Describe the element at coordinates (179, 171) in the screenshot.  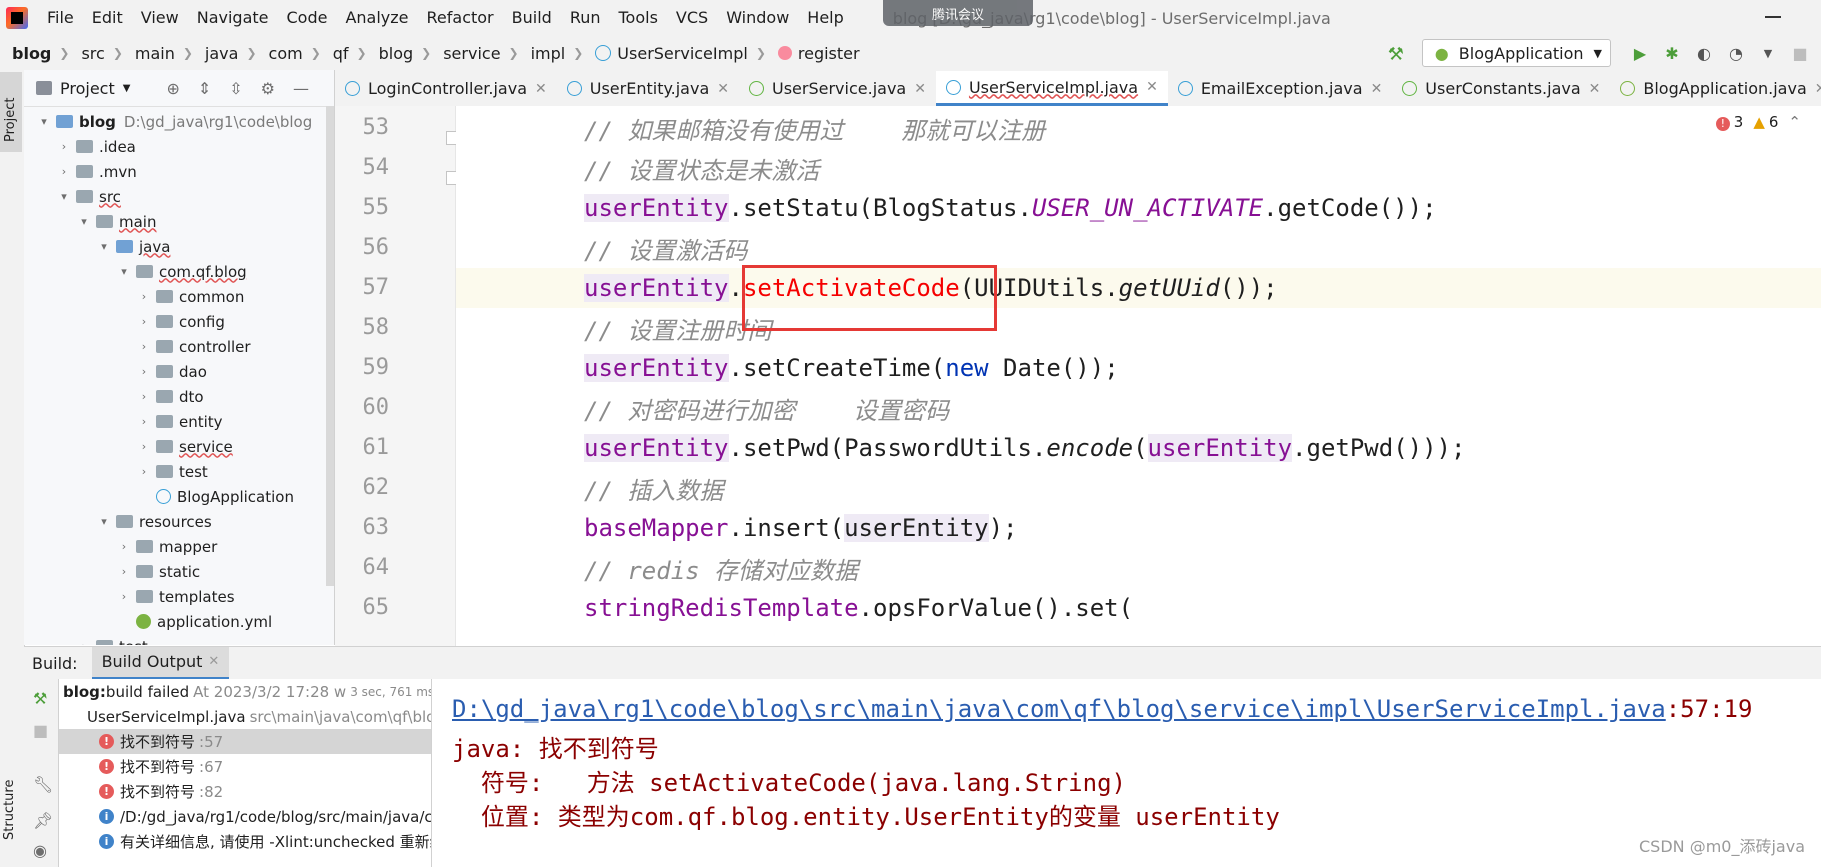
I see `tree-item: › .mvn` at that location.